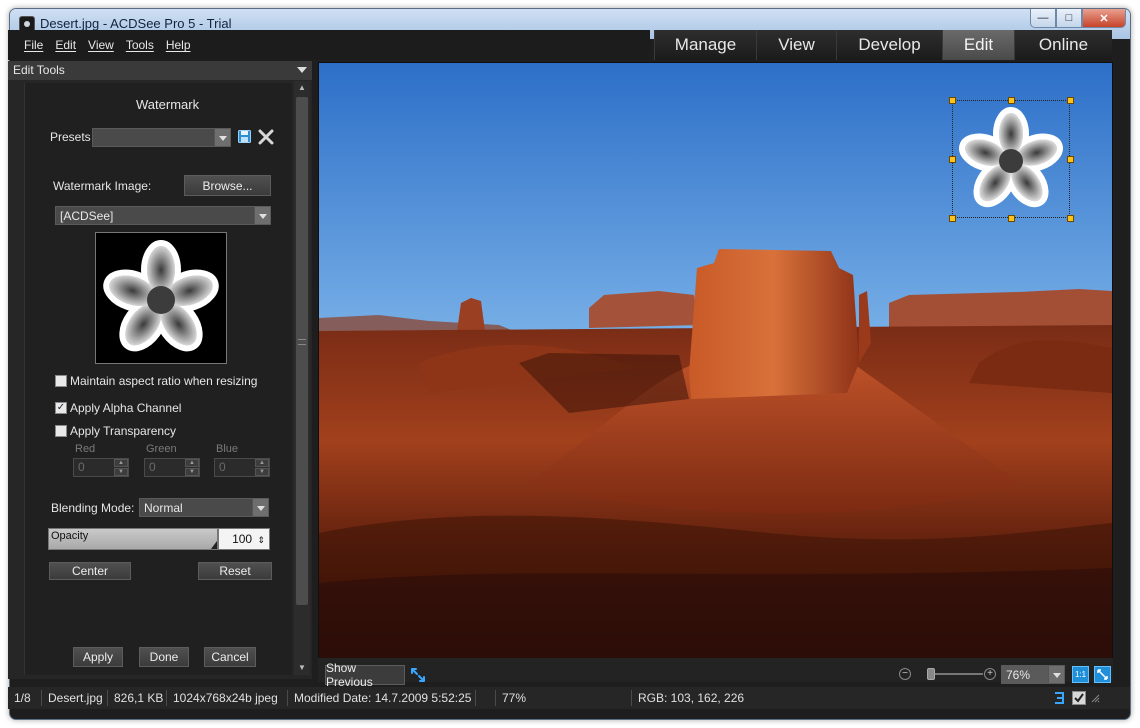 The image size is (1140, 728). I want to click on caption-buttons: — □ ✕, so click(1078, 19).